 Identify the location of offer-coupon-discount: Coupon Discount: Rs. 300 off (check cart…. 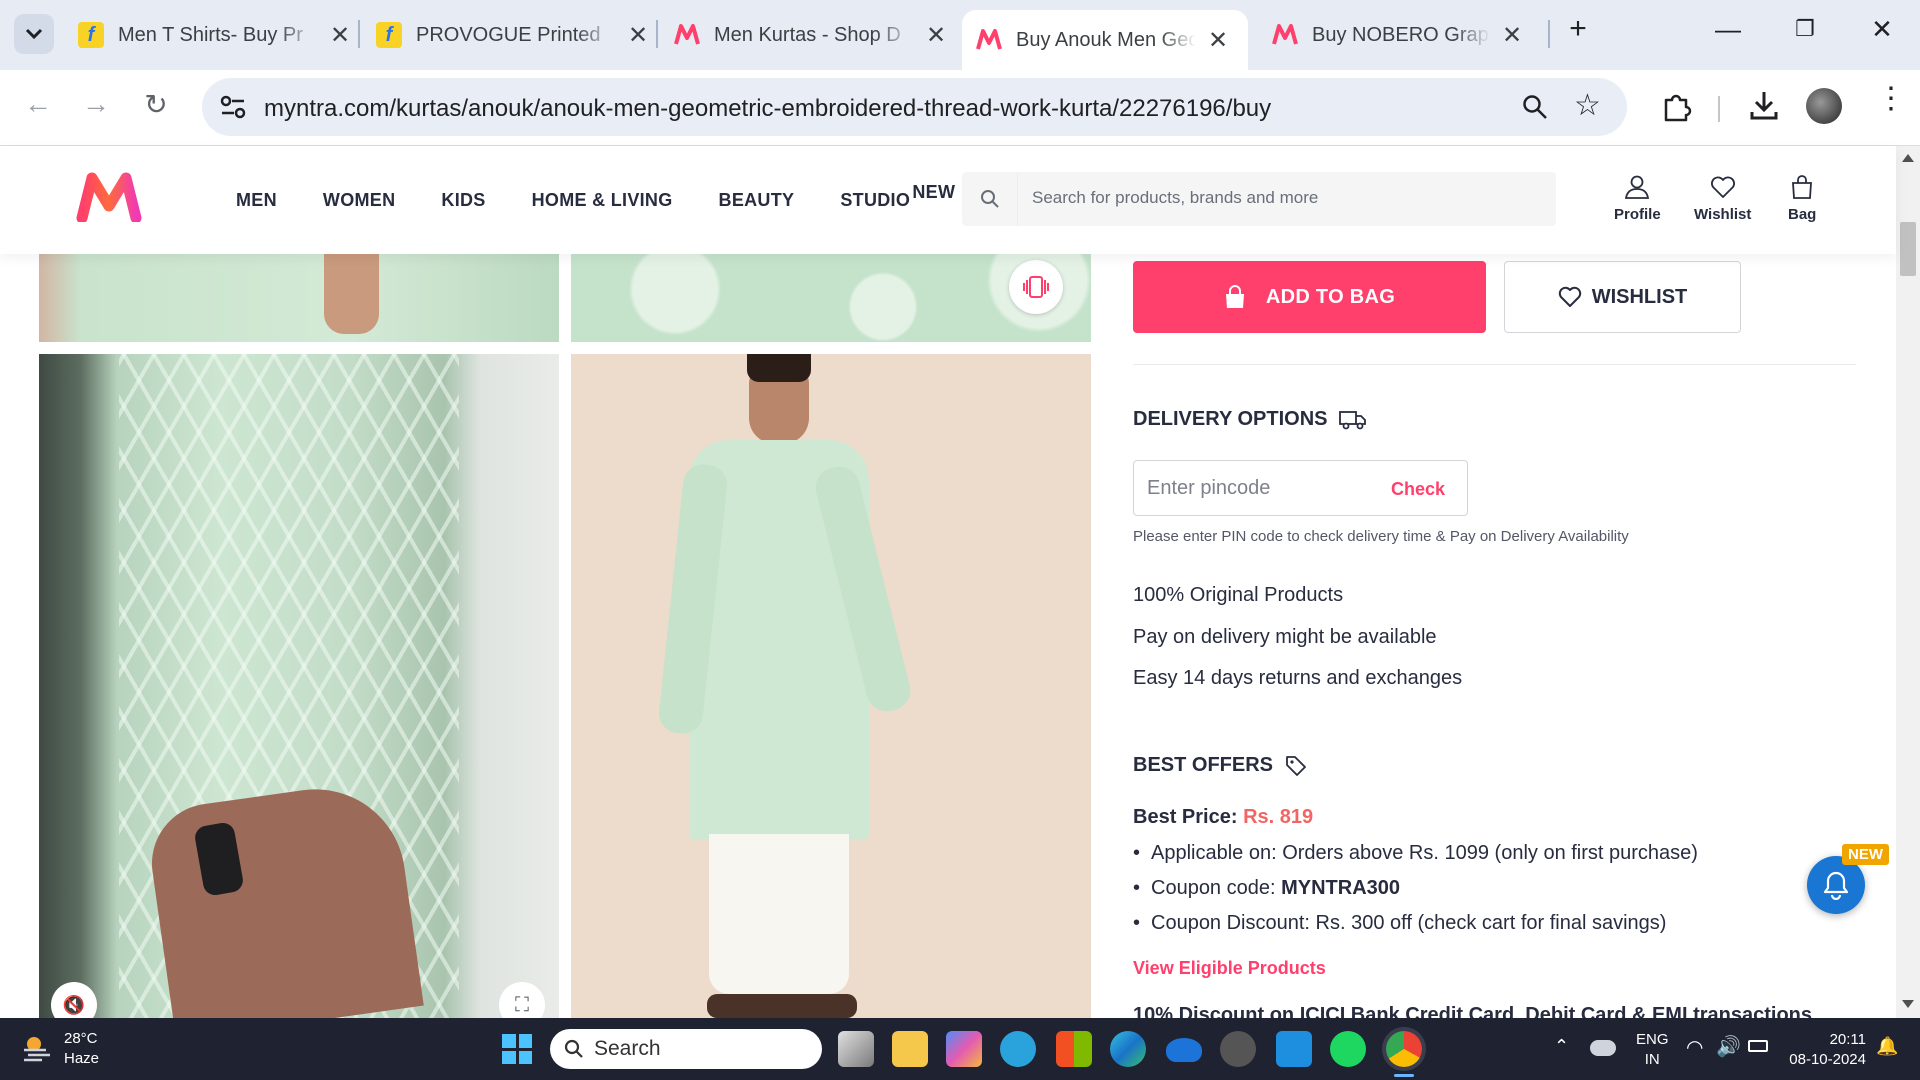
(1415, 923).